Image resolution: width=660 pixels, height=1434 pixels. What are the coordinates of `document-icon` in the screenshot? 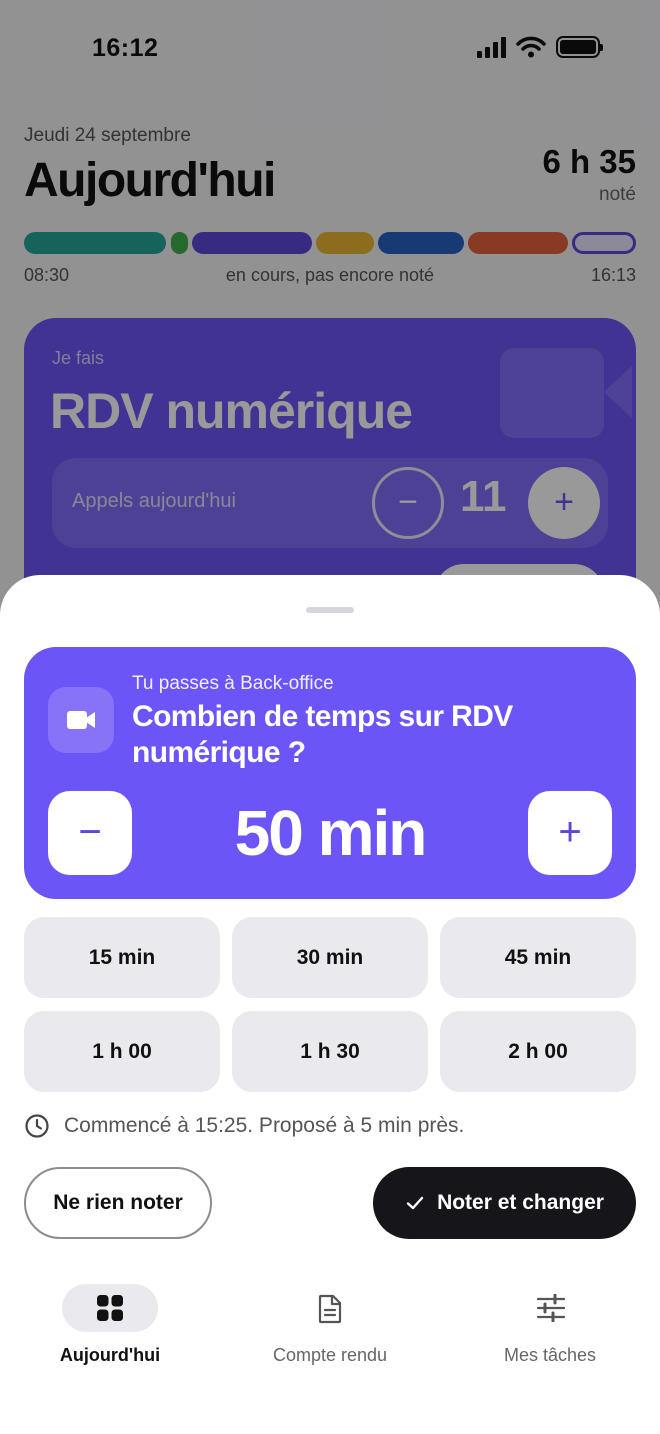 It's located at (330, 1308).